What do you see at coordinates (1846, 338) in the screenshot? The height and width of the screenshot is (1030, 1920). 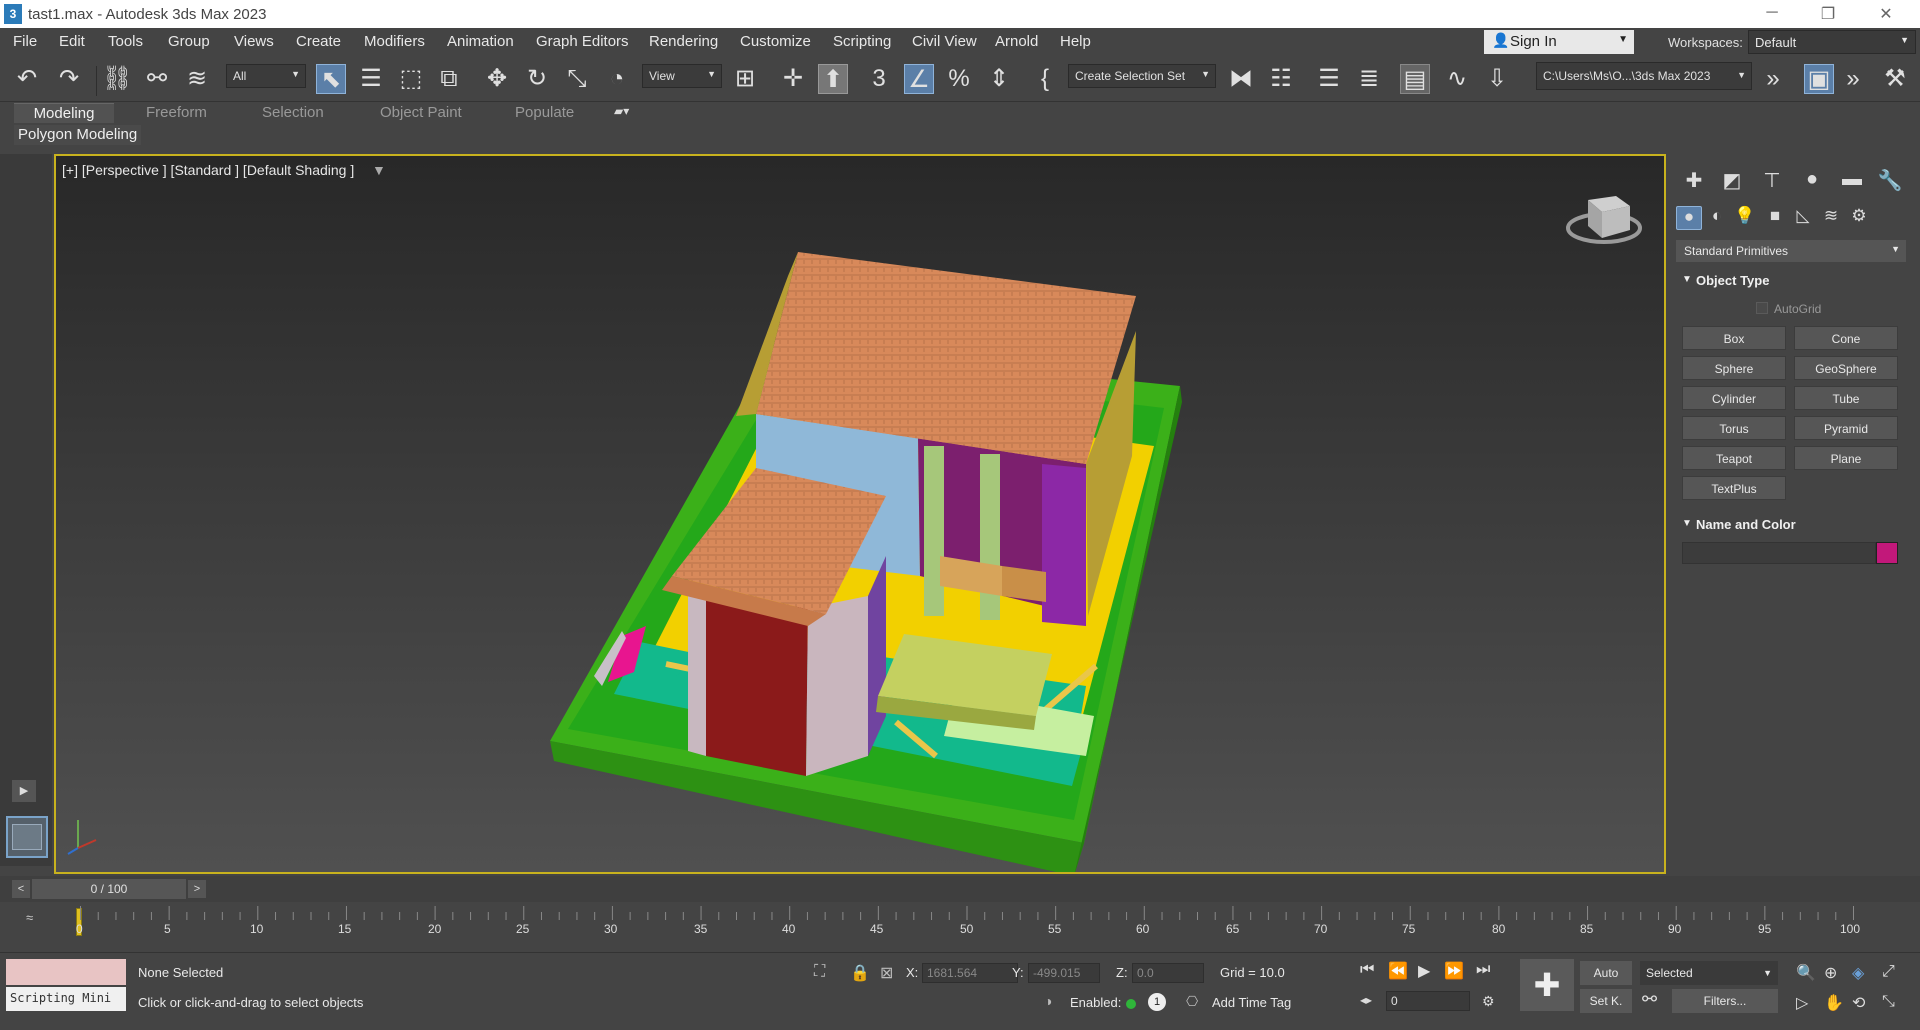 I see `cone-button: Cone` at bounding box center [1846, 338].